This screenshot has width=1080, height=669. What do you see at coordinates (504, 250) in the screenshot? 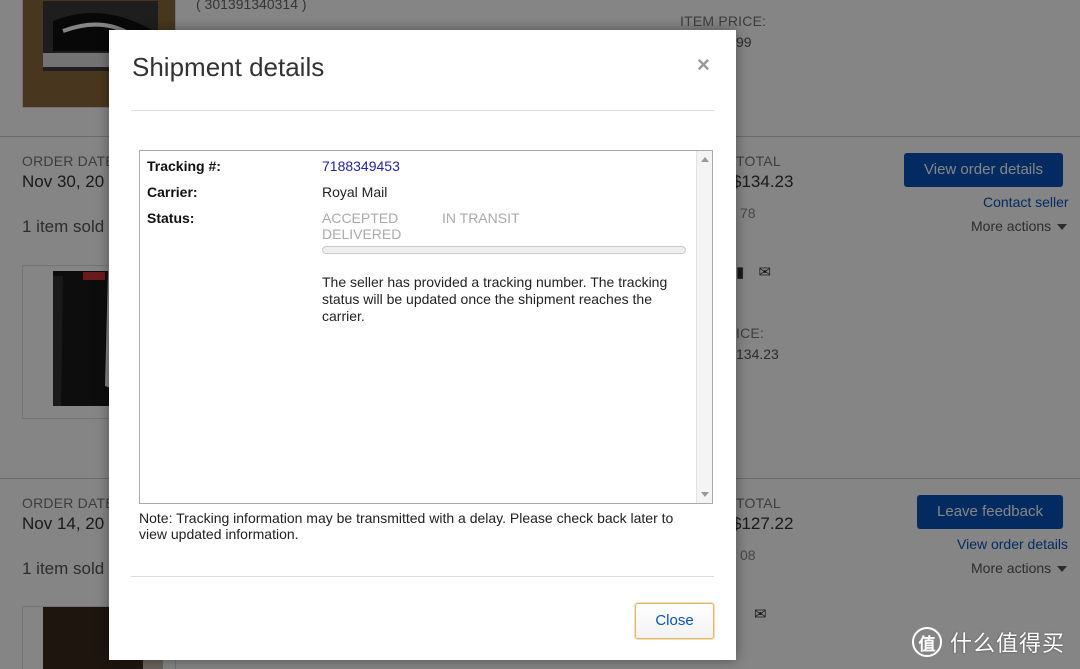
I see `tracking-progress-bar` at bounding box center [504, 250].